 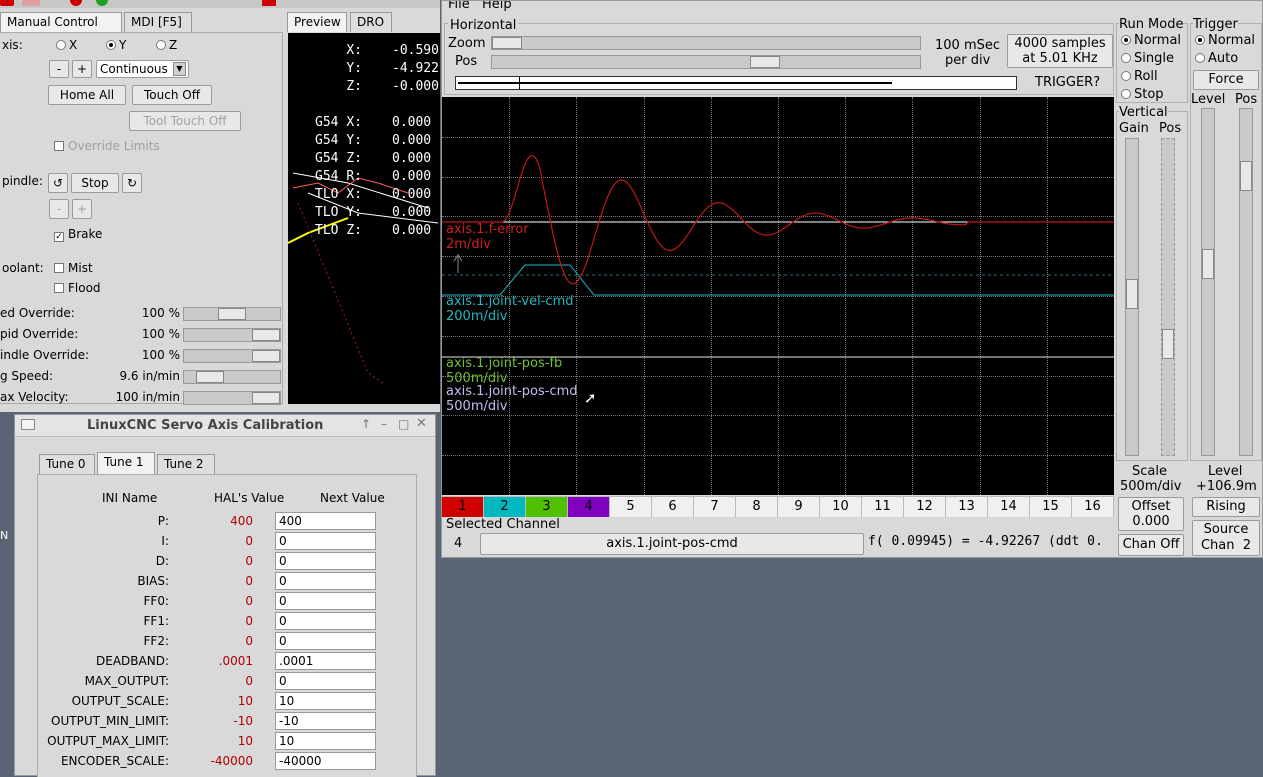 What do you see at coordinates (1147, 58) in the screenshot?
I see `run-mode-radio-single: Single` at bounding box center [1147, 58].